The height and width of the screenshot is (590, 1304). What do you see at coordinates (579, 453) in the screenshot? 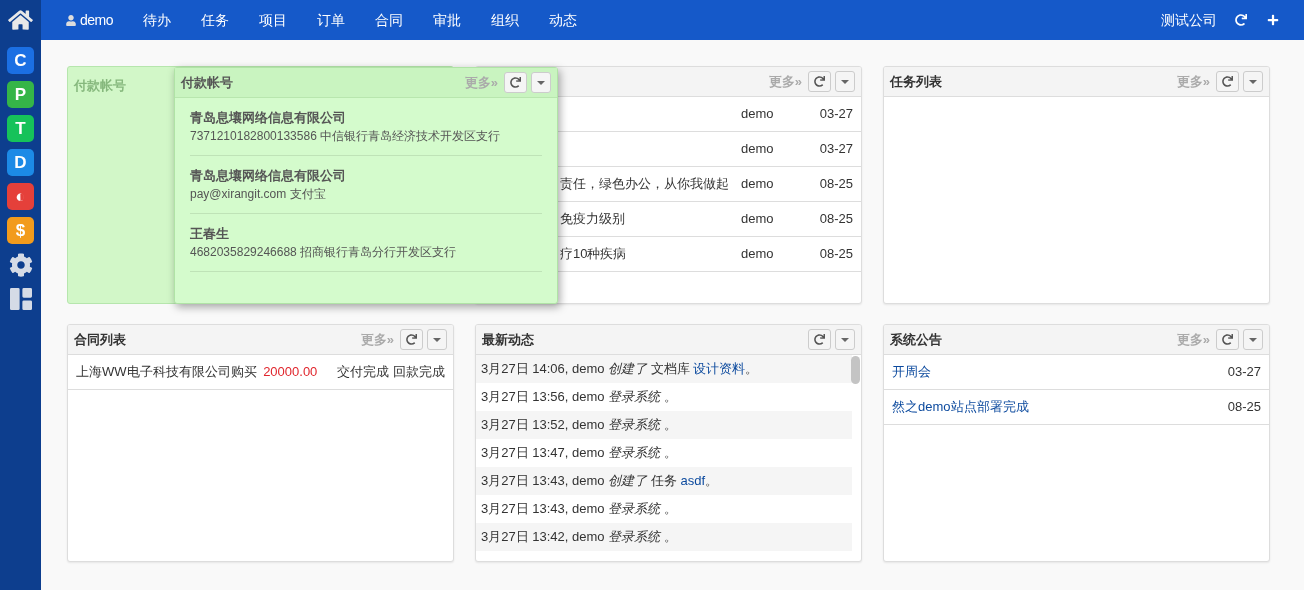
I see `activity-entry: 3月27日 13:47, demo 登录系统 。` at bounding box center [579, 453].